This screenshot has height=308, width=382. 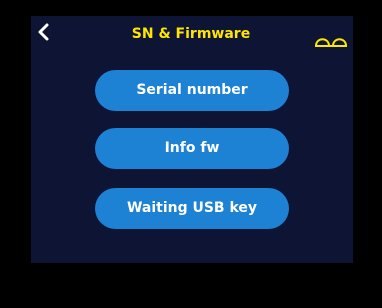 I want to click on waiting-usb-key-button: Waiting USB key, so click(x=192, y=208).